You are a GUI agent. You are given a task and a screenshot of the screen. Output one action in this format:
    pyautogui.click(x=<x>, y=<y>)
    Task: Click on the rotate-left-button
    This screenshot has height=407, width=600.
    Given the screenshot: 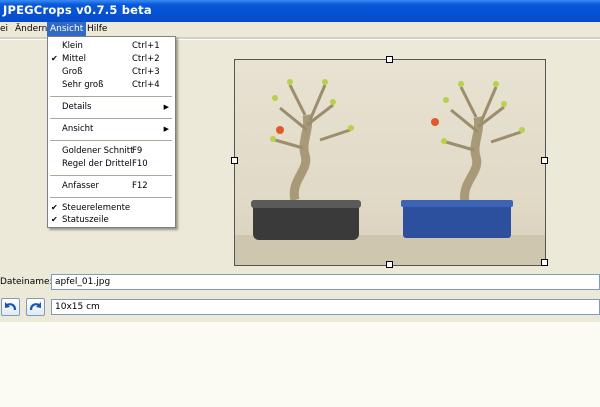 What is the action you would take?
    pyautogui.click(x=10, y=307)
    